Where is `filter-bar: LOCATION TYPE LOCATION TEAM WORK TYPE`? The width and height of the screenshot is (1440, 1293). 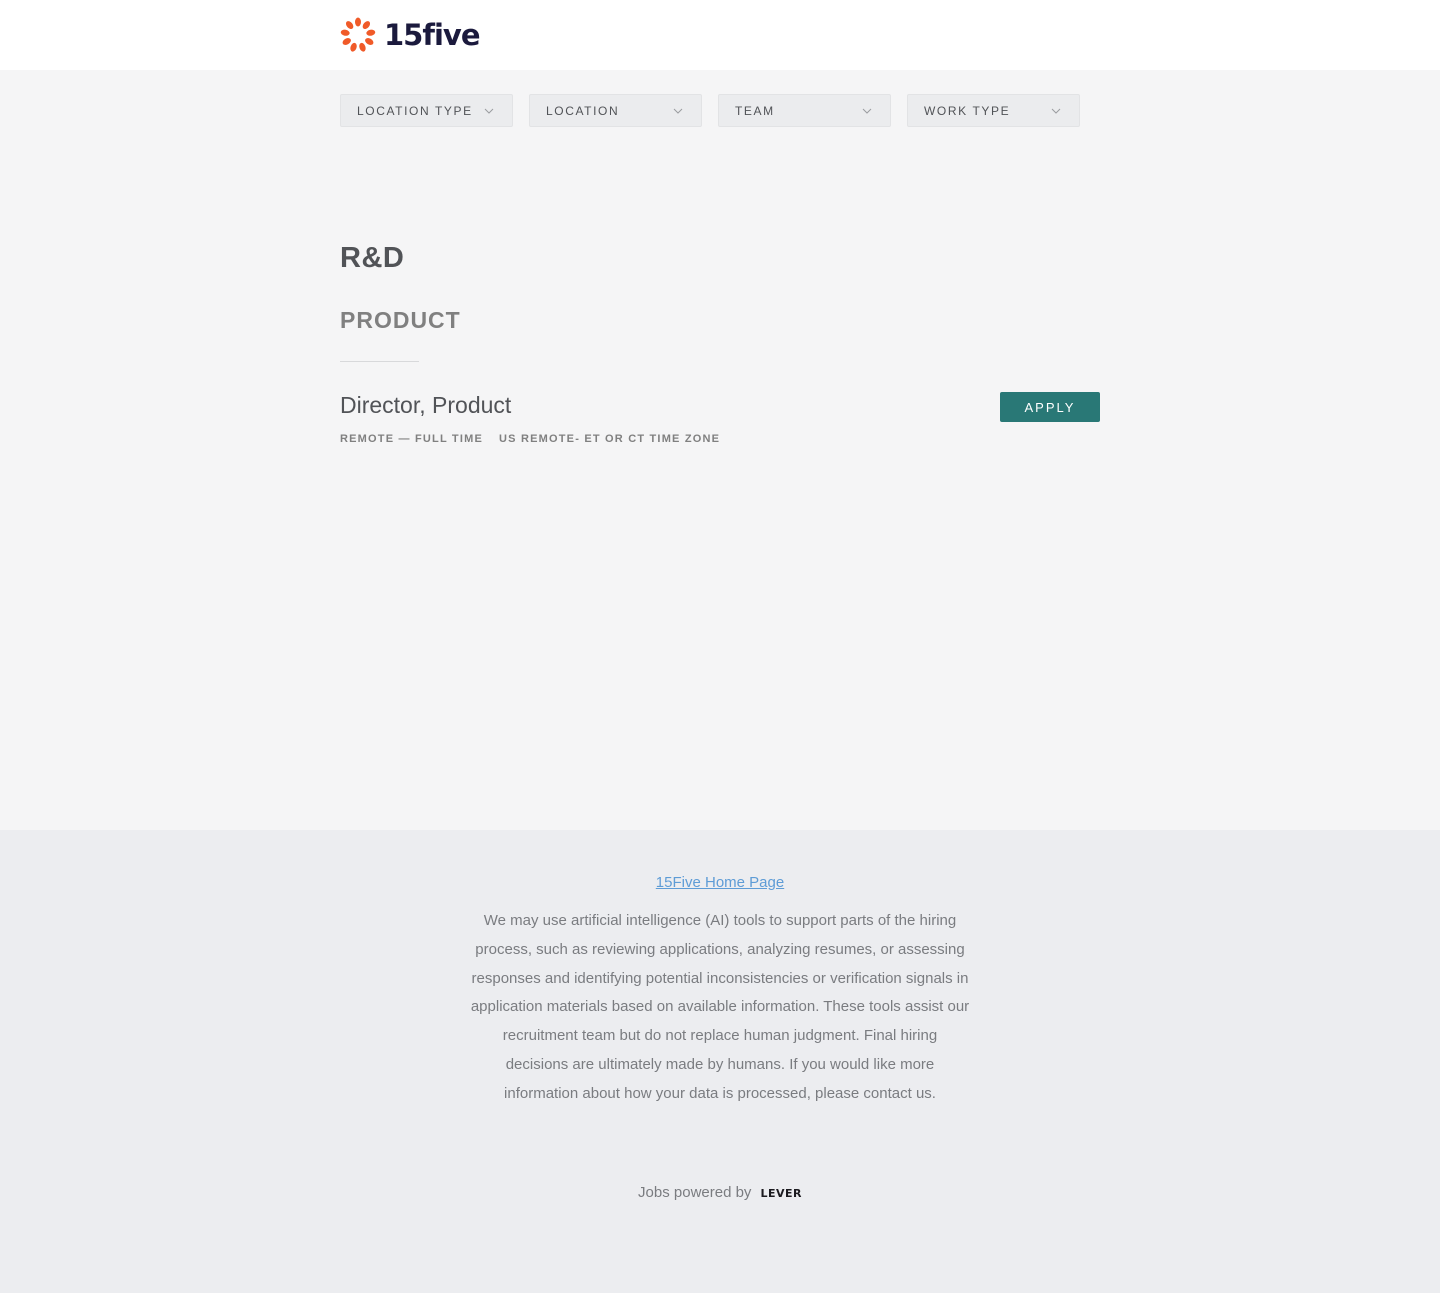
filter-bar: LOCATION TYPE LOCATION TEAM WORK TYPE is located at coordinates (710, 110).